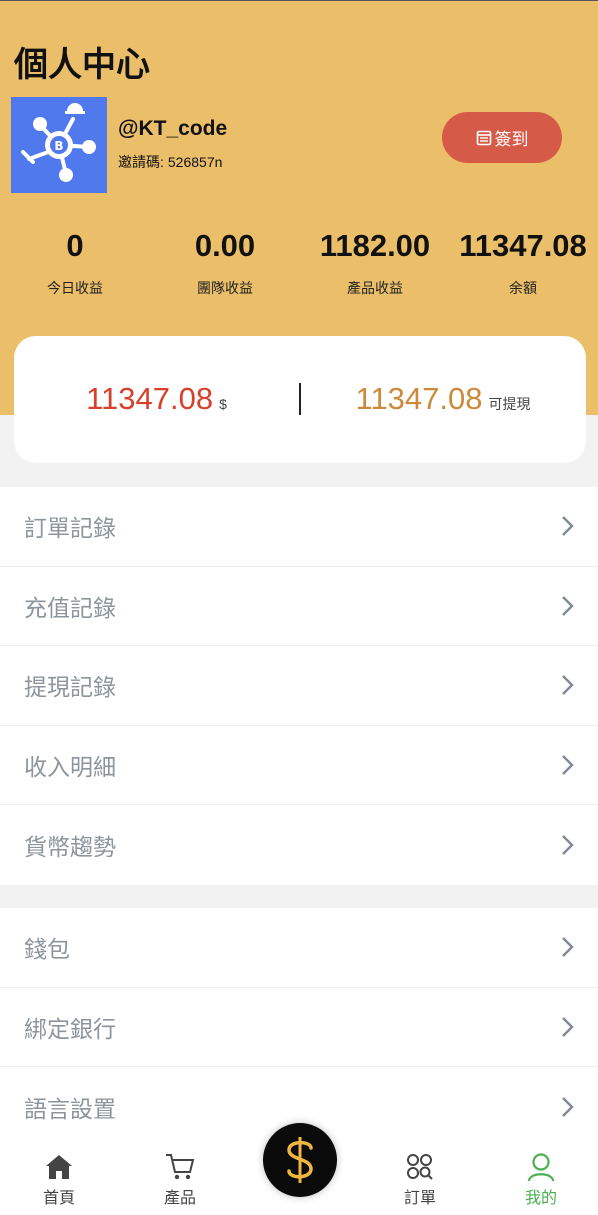 The image size is (598, 1215). I want to click on calendar-icon, so click(483, 138).